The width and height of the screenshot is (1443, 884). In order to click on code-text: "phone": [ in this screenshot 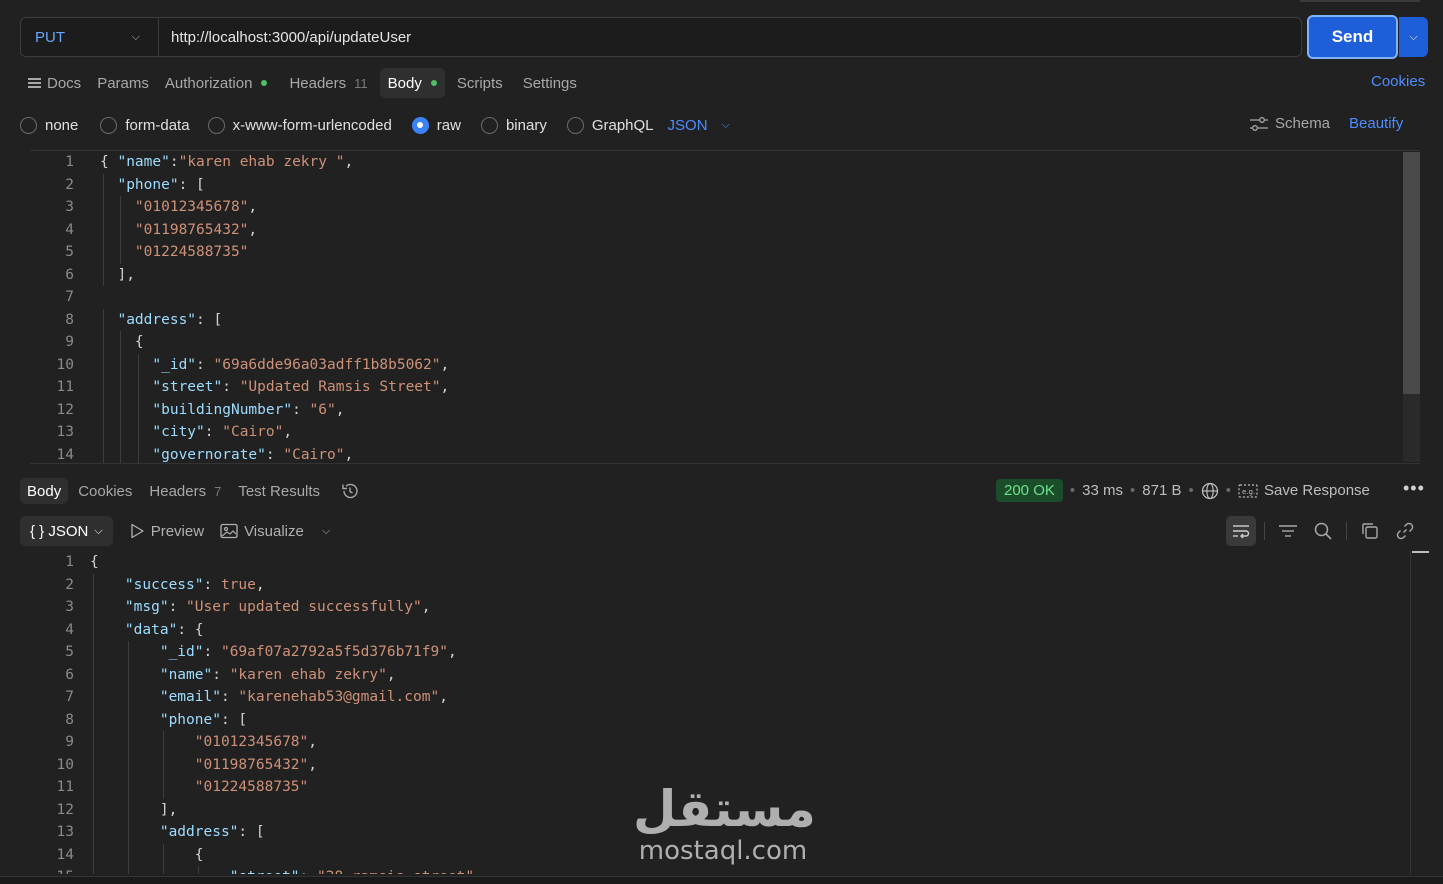, I will do `click(161, 184)`.